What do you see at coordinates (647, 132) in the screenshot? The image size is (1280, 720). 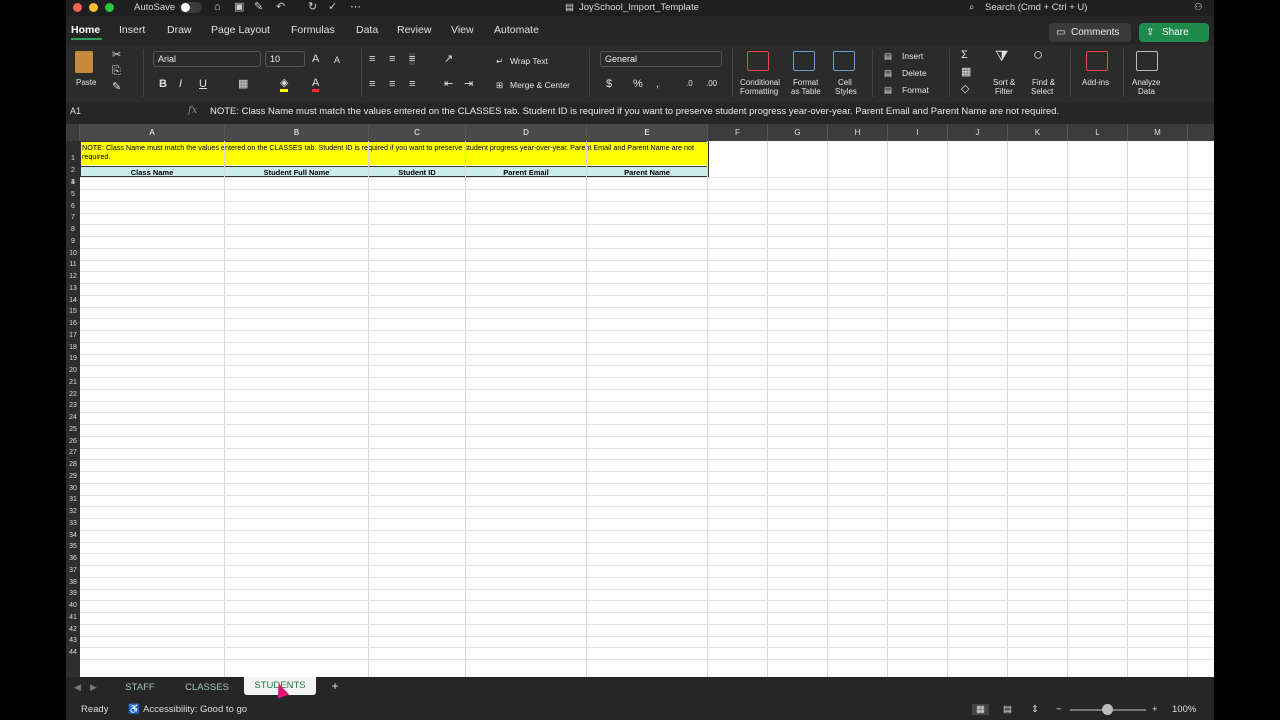 I see `column-header: E` at bounding box center [647, 132].